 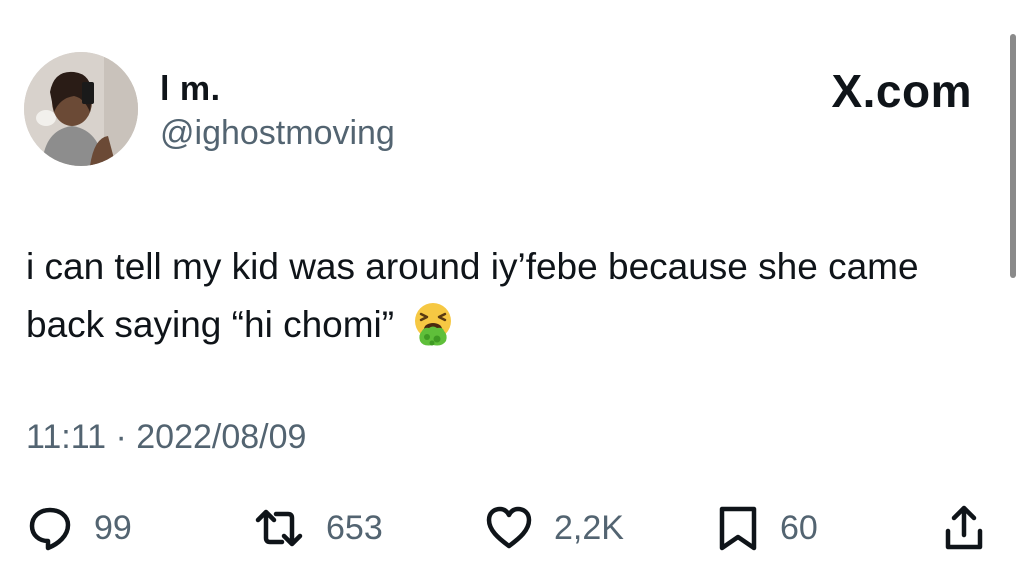 What do you see at coordinates (589, 527) in the screenshot?
I see `like-count: 2,2K` at bounding box center [589, 527].